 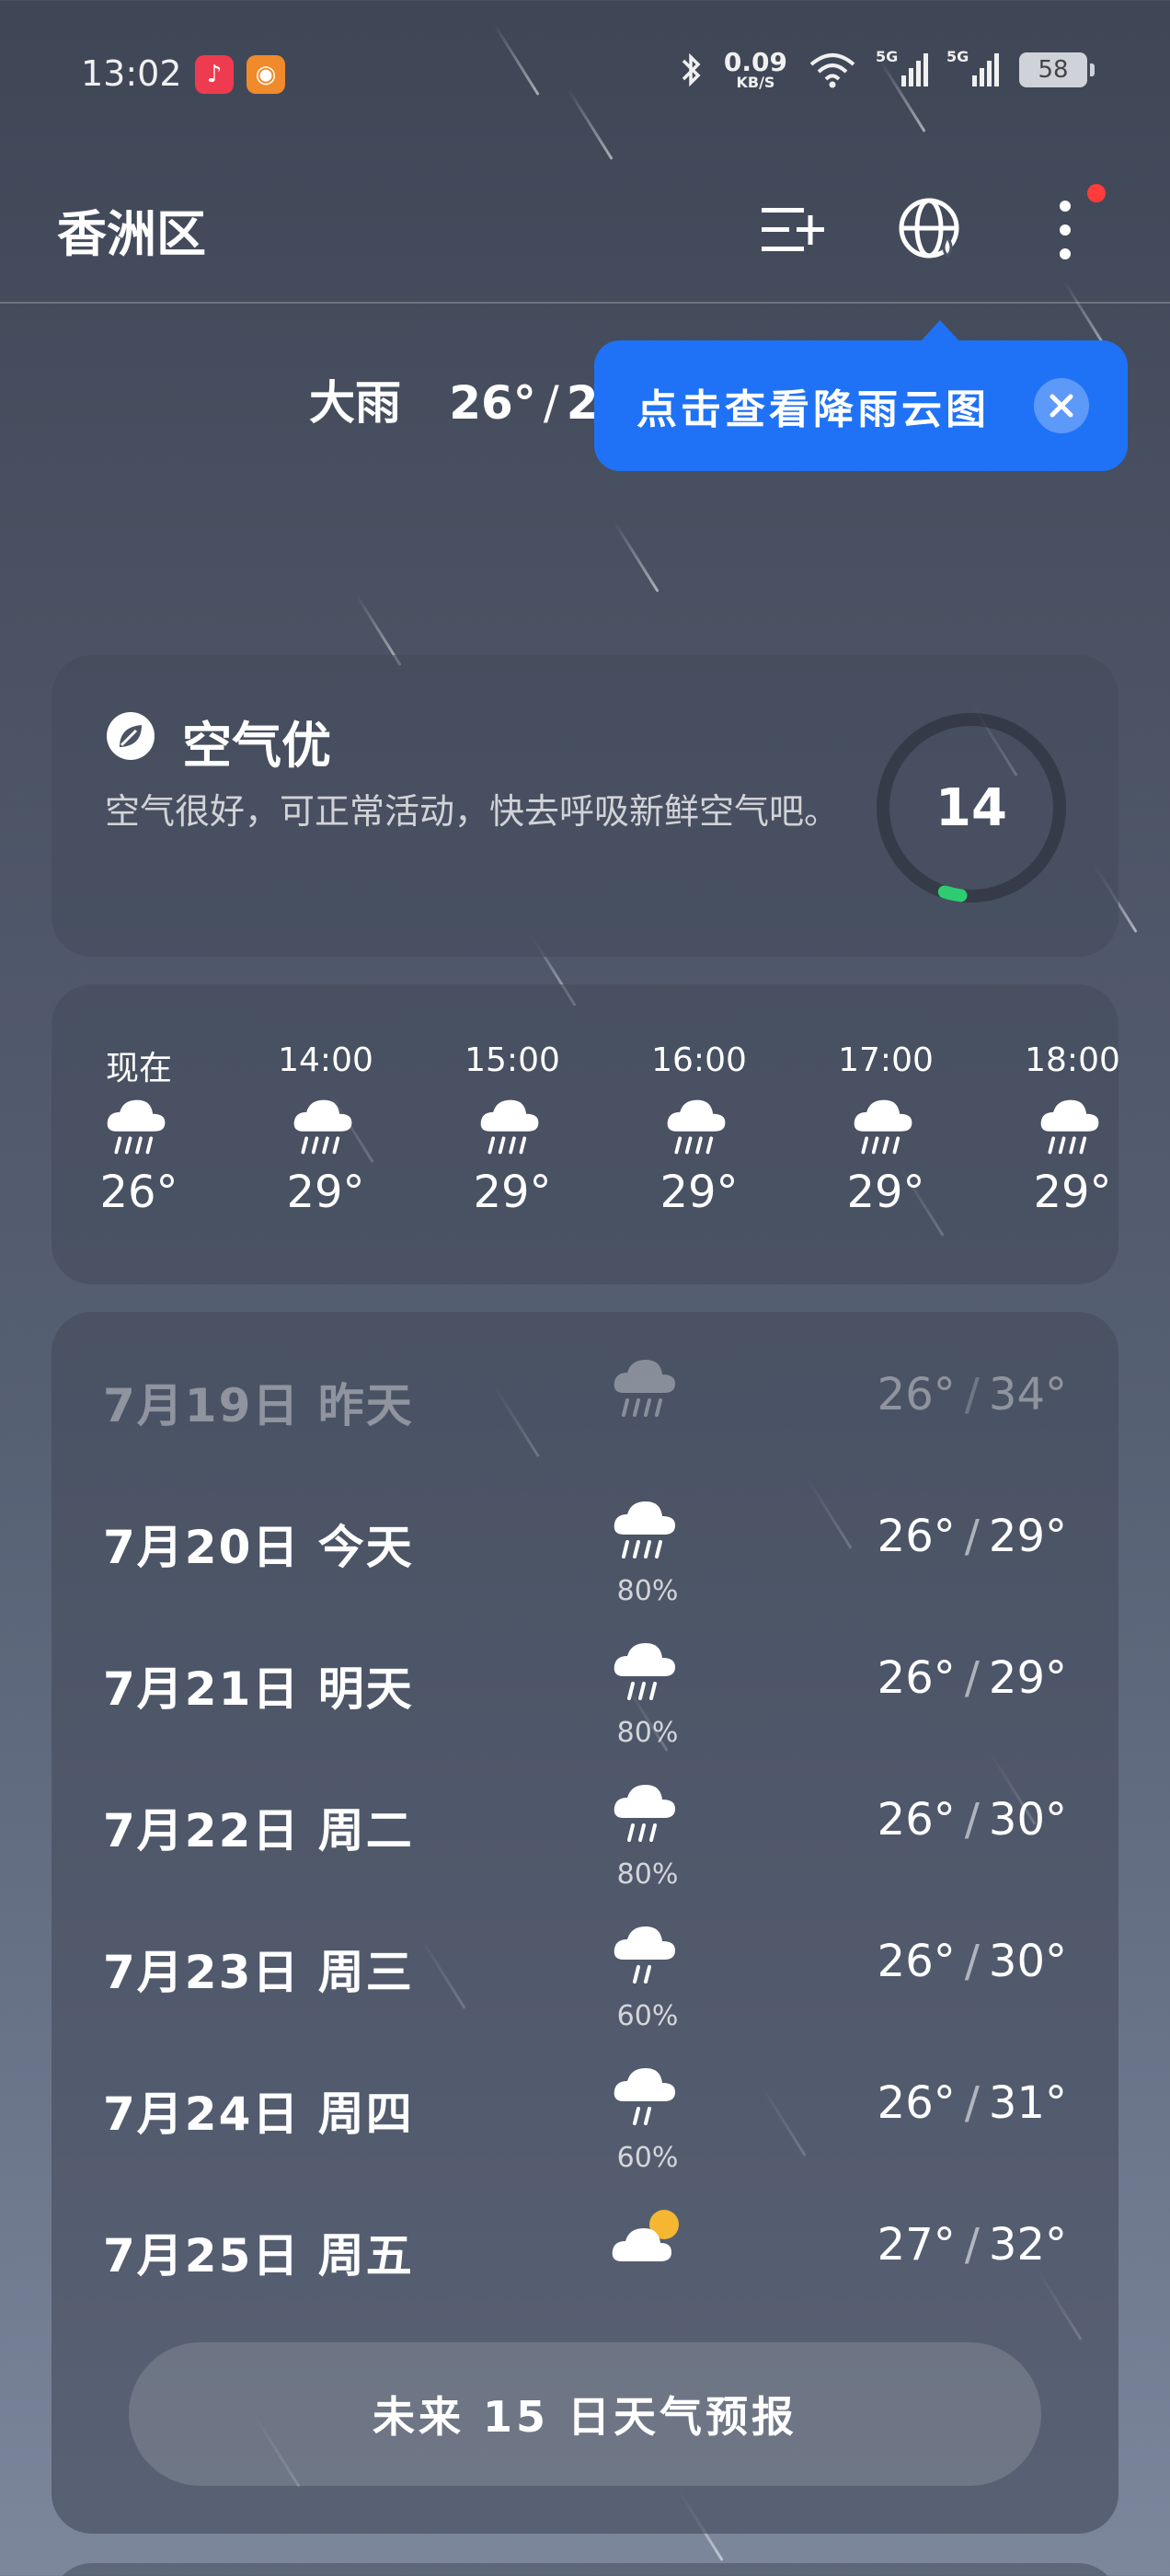 I want to click on app-header: 香洲区, so click(x=585, y=235).